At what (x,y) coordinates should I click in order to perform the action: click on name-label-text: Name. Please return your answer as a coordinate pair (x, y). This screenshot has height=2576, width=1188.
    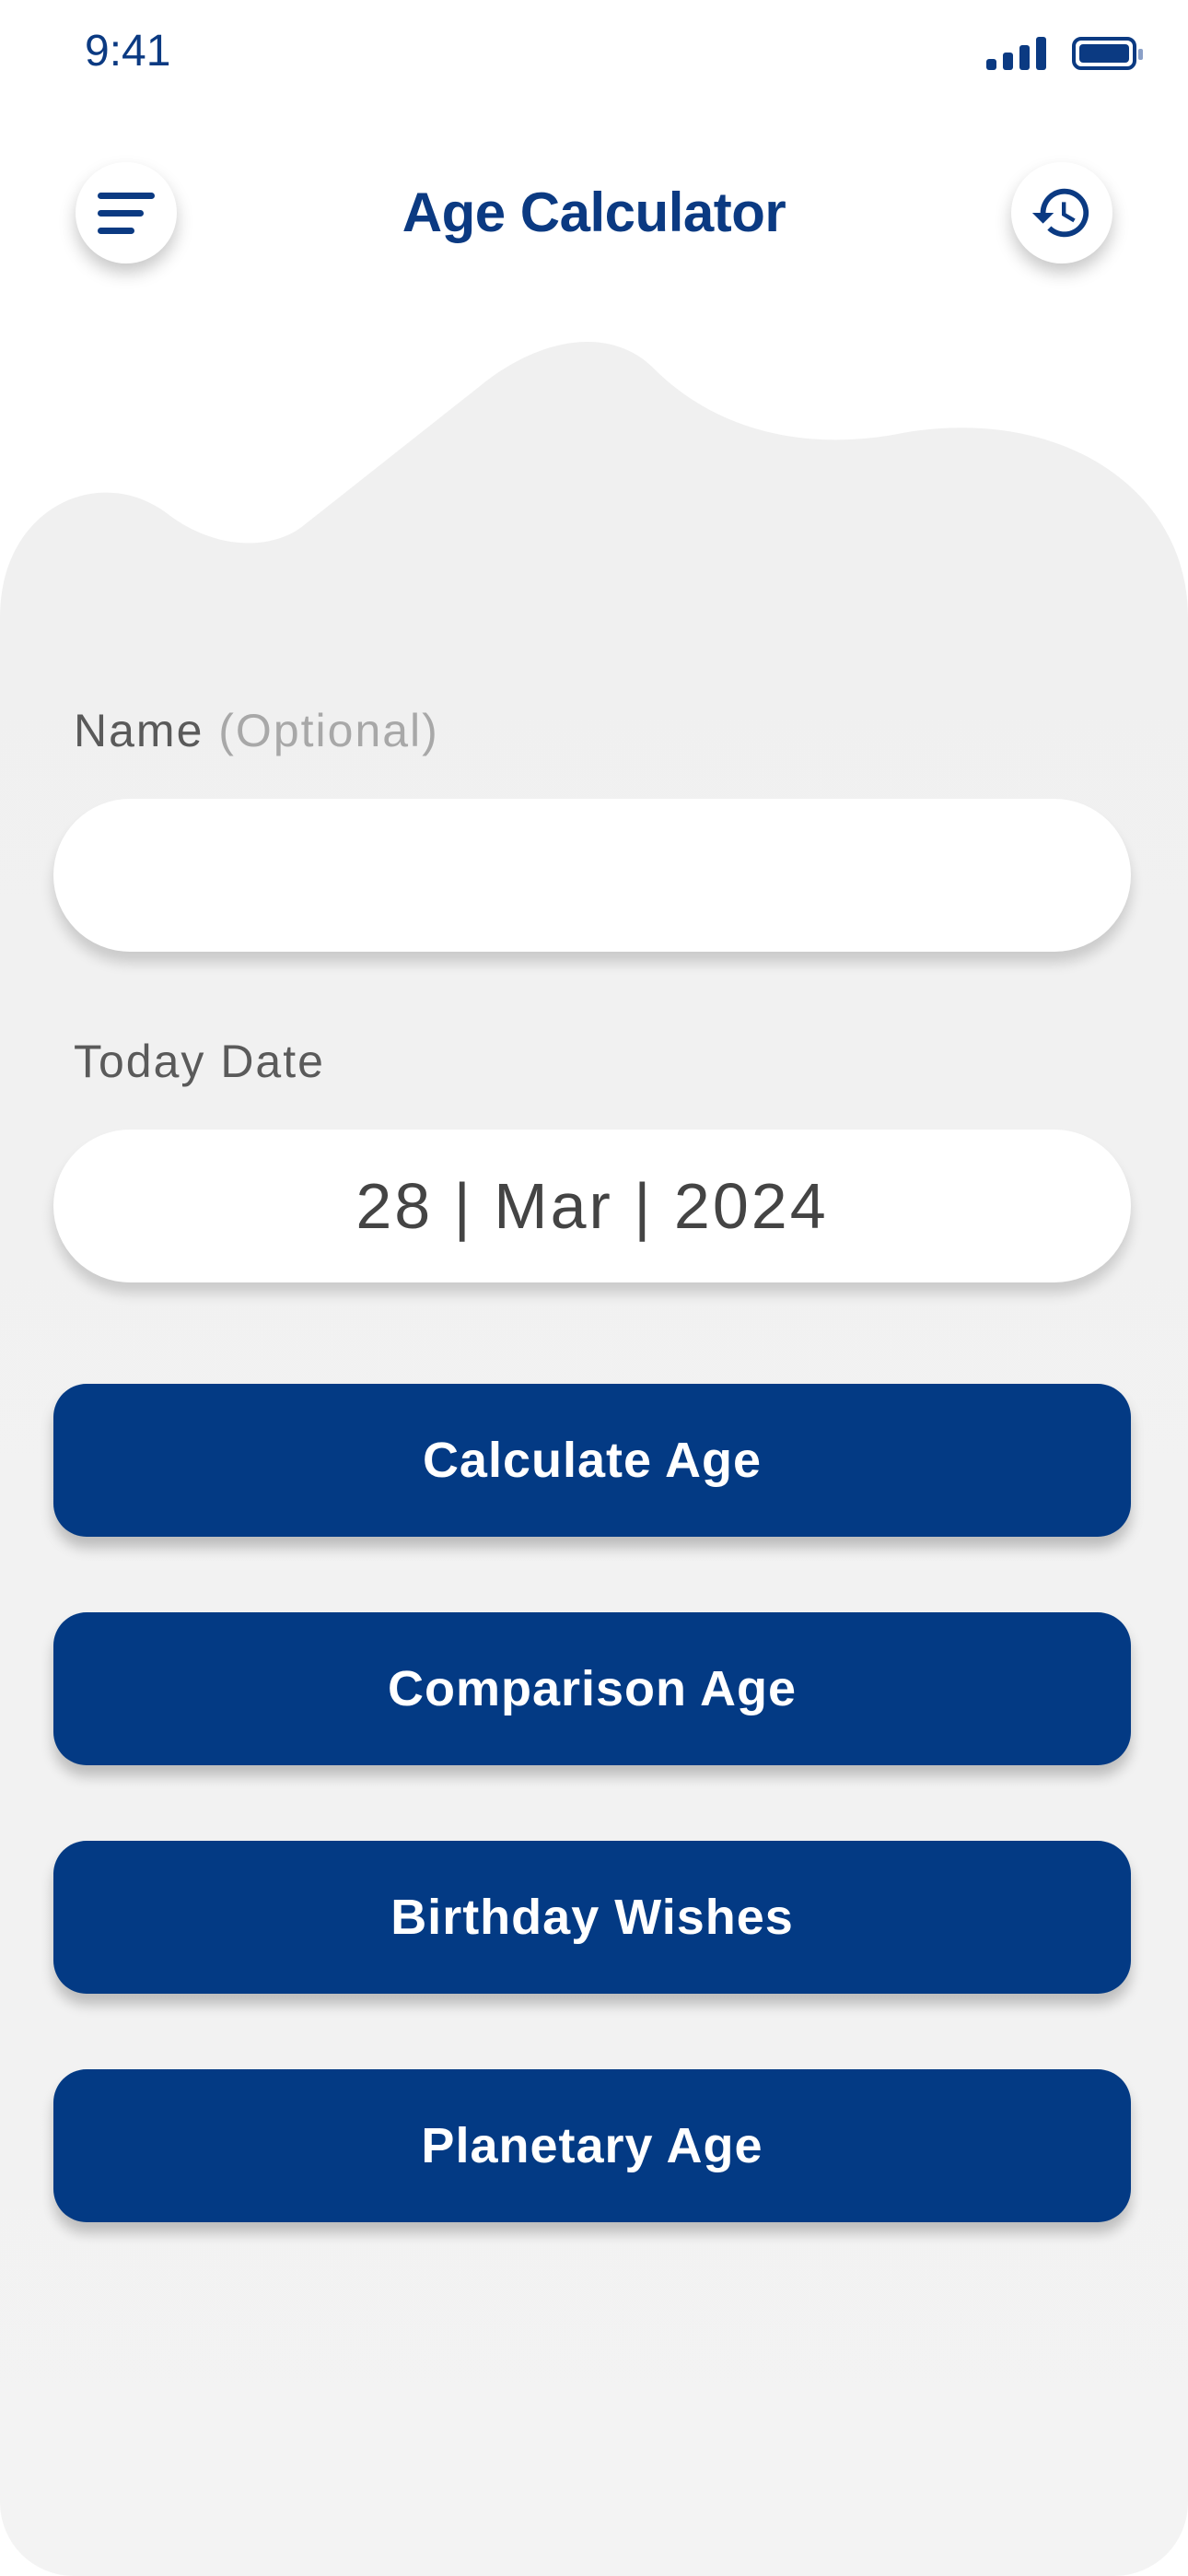
    Looking at the image, I should click on (139, 731).